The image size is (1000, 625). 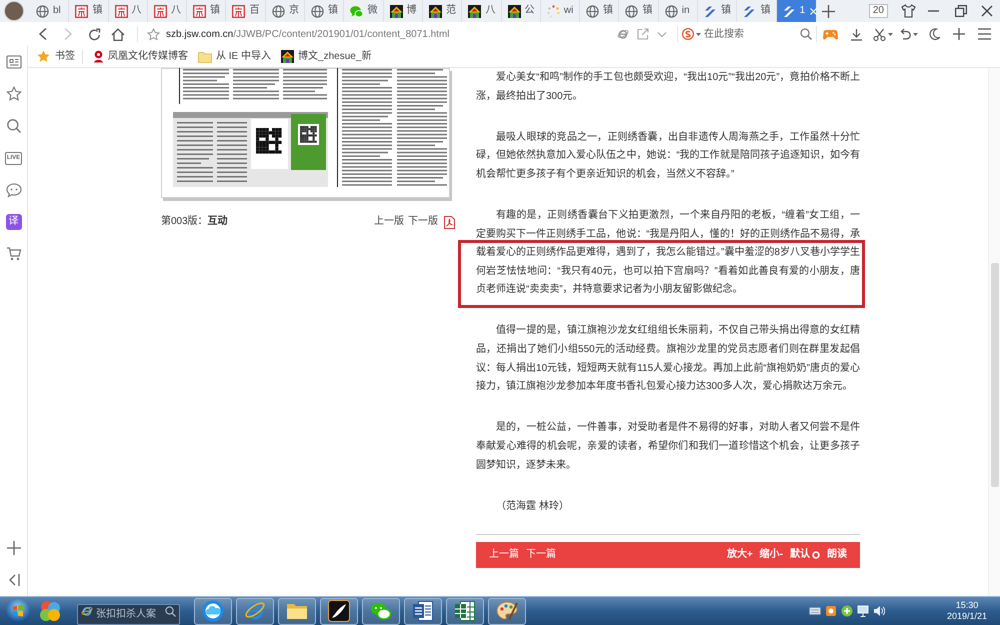 What do you see at coordinates (837, 555) in the screenshot?
I see `toolbar-link: 朗读` at bounding box center [837, 555].